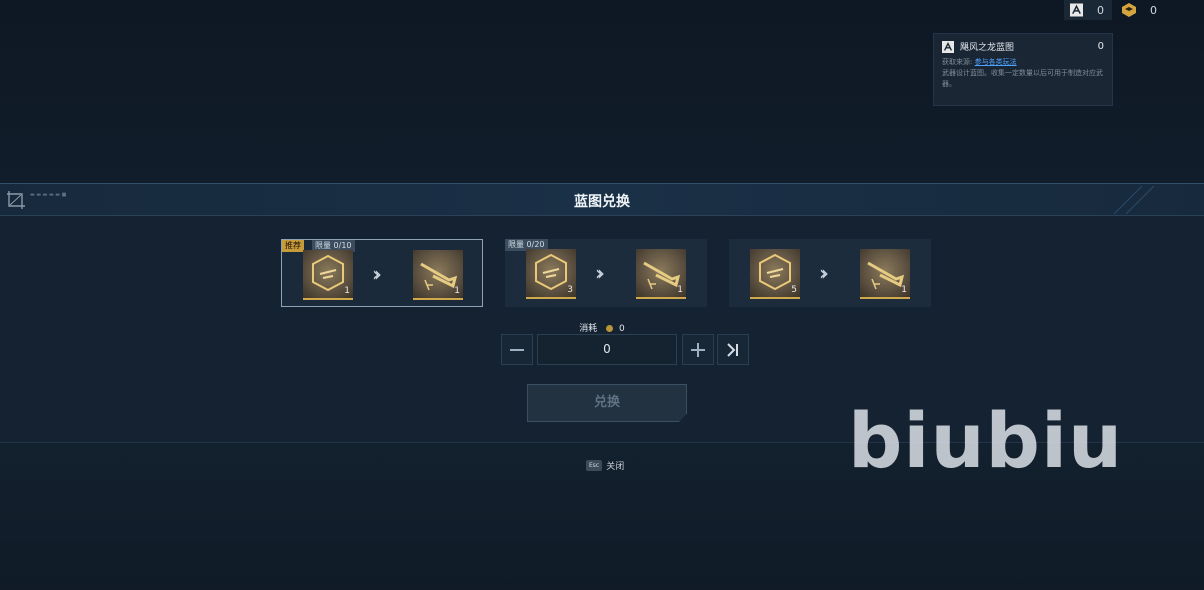 The height and width of the screenshot is (590, 1204). I want to click on currency-gold-value: 0, so click(1153, 10).